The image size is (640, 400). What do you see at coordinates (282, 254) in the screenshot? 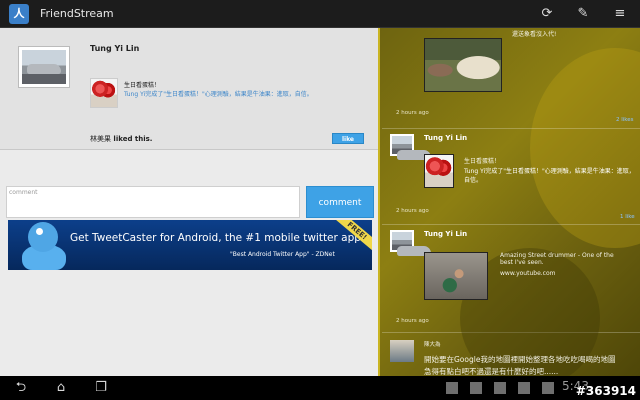
I see `ad-quote: "Best Android Twitter App" - ZDNet` at bounding box center [282, 254].